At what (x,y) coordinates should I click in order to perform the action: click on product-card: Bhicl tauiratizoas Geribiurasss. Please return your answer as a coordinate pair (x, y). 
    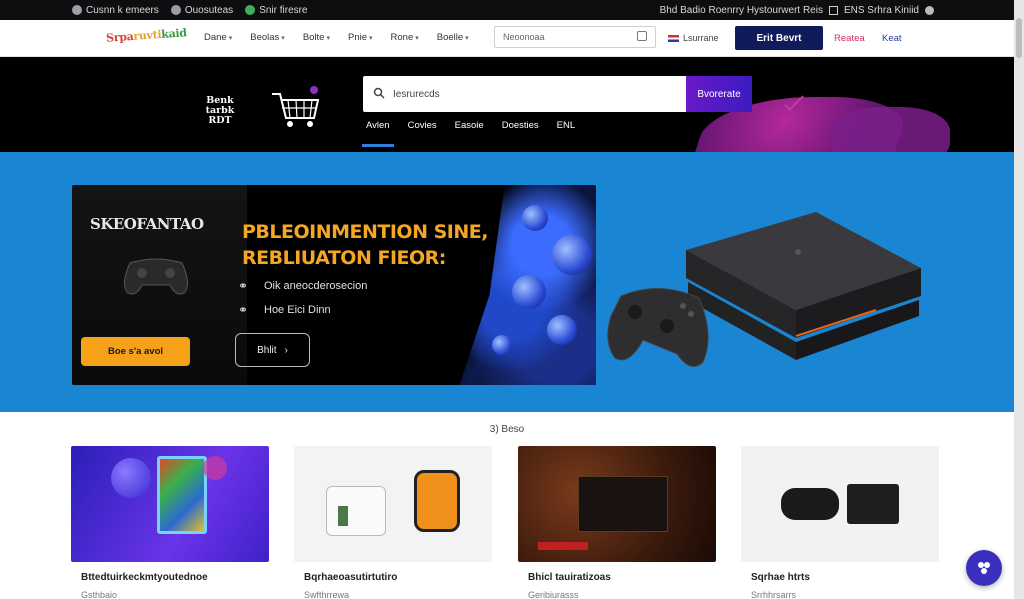
    Looking at the image, I should click on (617, 522).